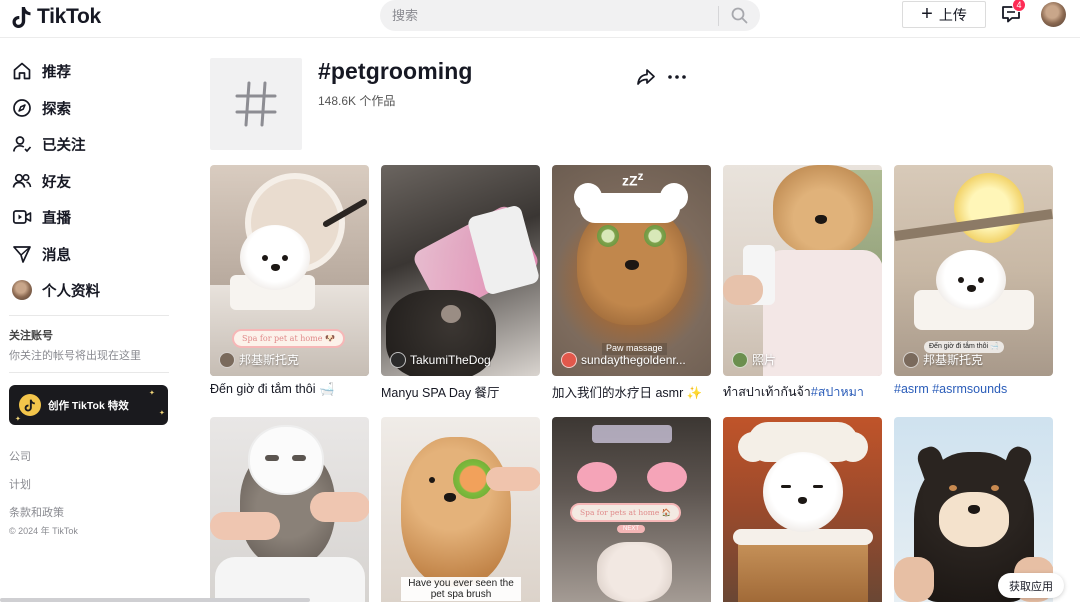 The width and height of the screenshot is (1080, 602). Describe the element at coordinates (1031, 585) in the screenshot. I see `get-app-button: 获取应用` at that location.